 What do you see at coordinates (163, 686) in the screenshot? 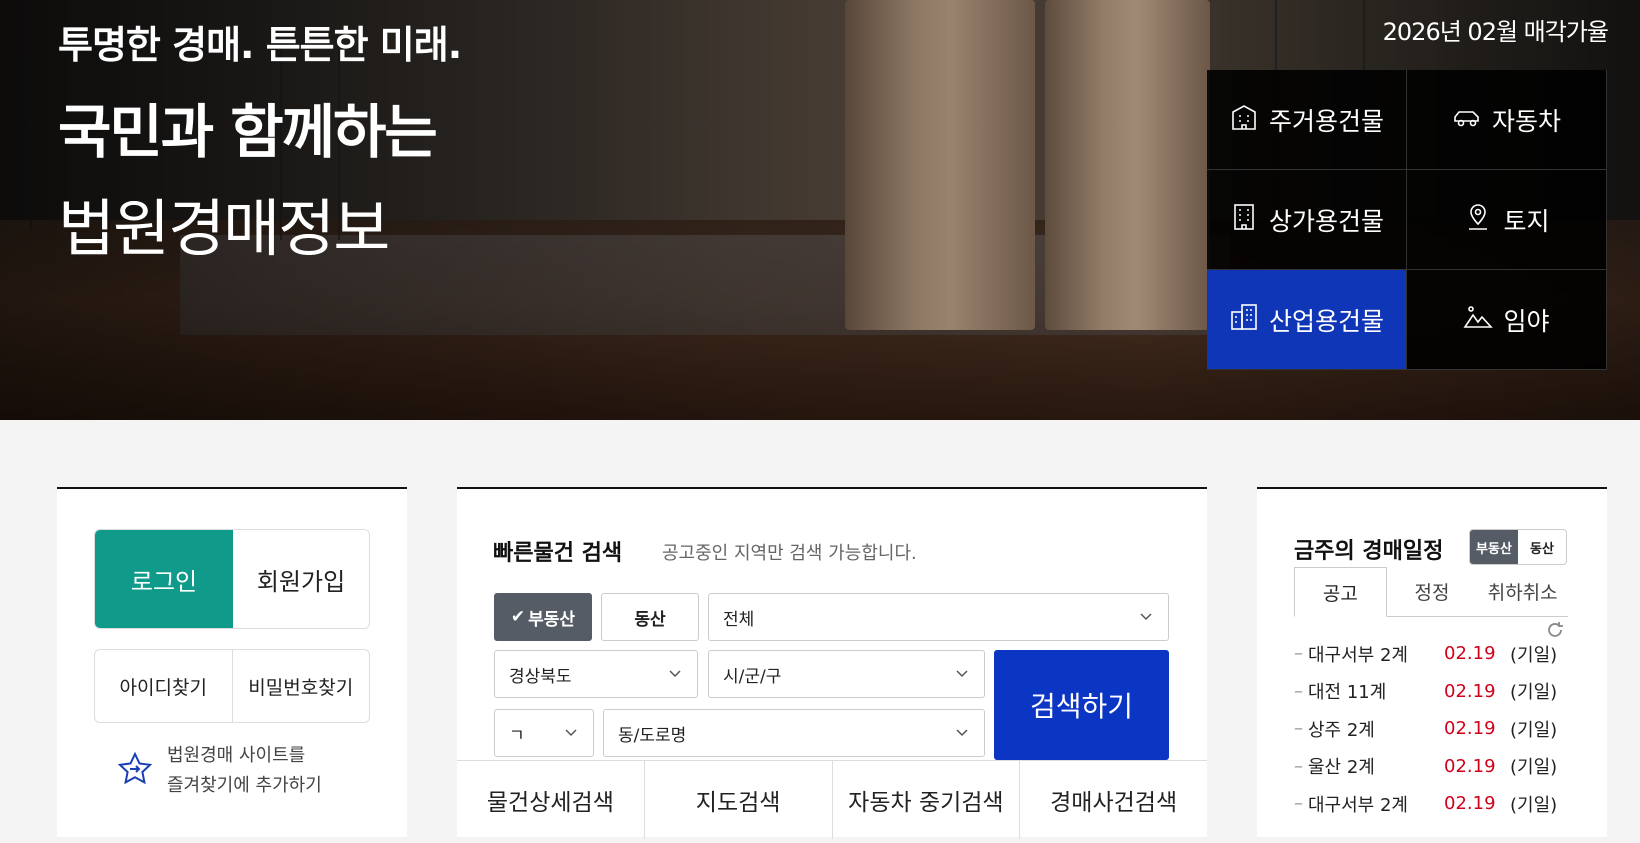
I see `find-id-button: 아이디찾기` at bounding box center [163, 686].